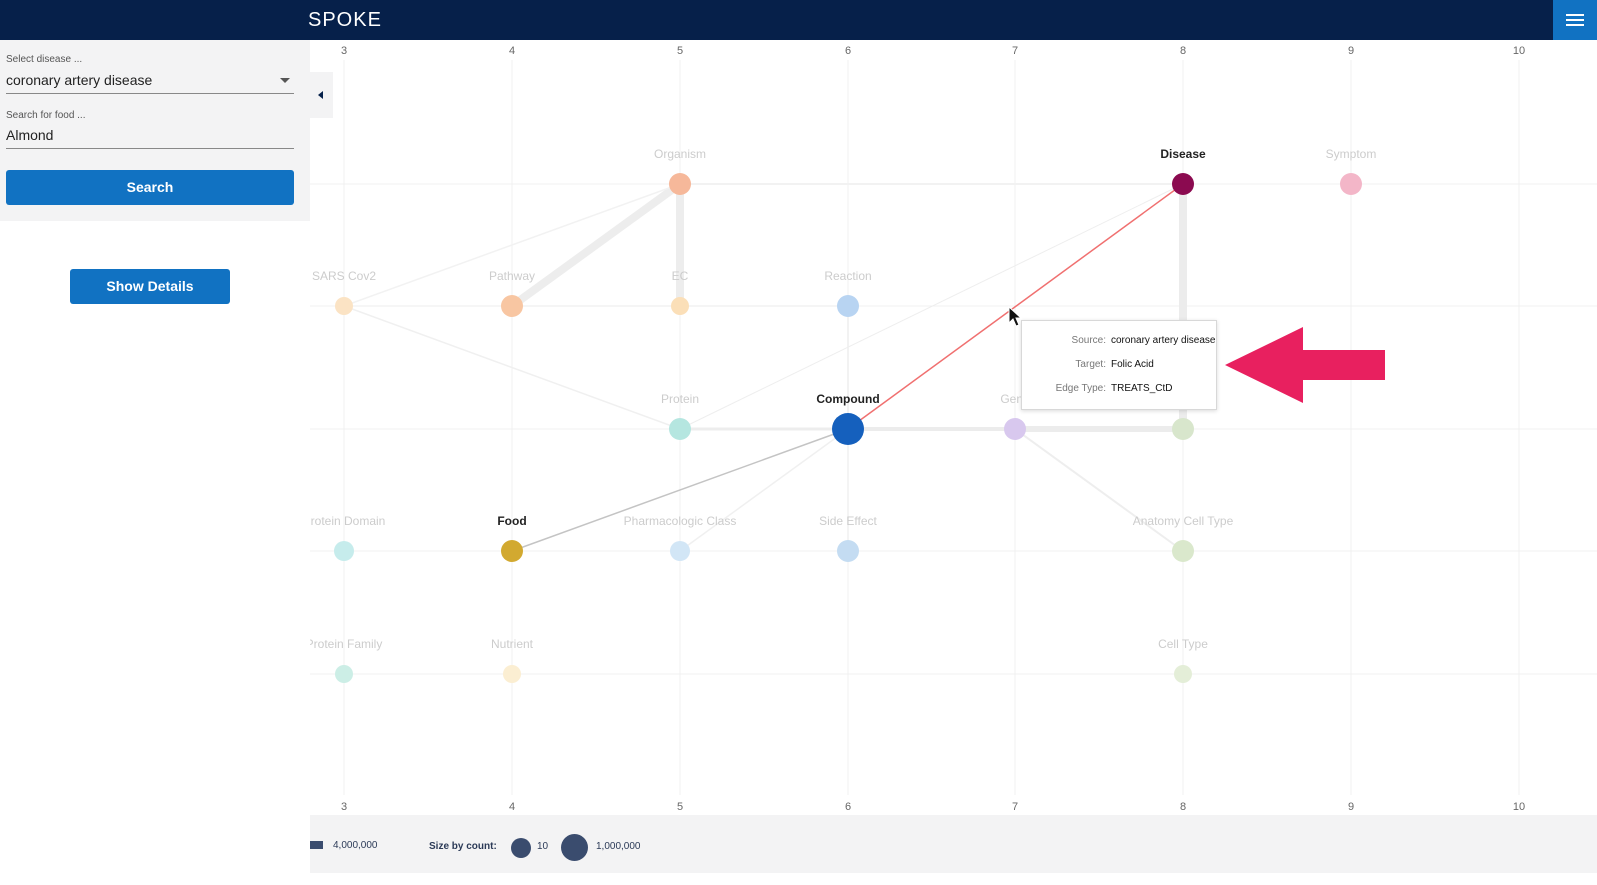  Describe the element at coordinates (344, 644) in the screenshot. I see `node-label-protein-family: Protein Family` at that location.